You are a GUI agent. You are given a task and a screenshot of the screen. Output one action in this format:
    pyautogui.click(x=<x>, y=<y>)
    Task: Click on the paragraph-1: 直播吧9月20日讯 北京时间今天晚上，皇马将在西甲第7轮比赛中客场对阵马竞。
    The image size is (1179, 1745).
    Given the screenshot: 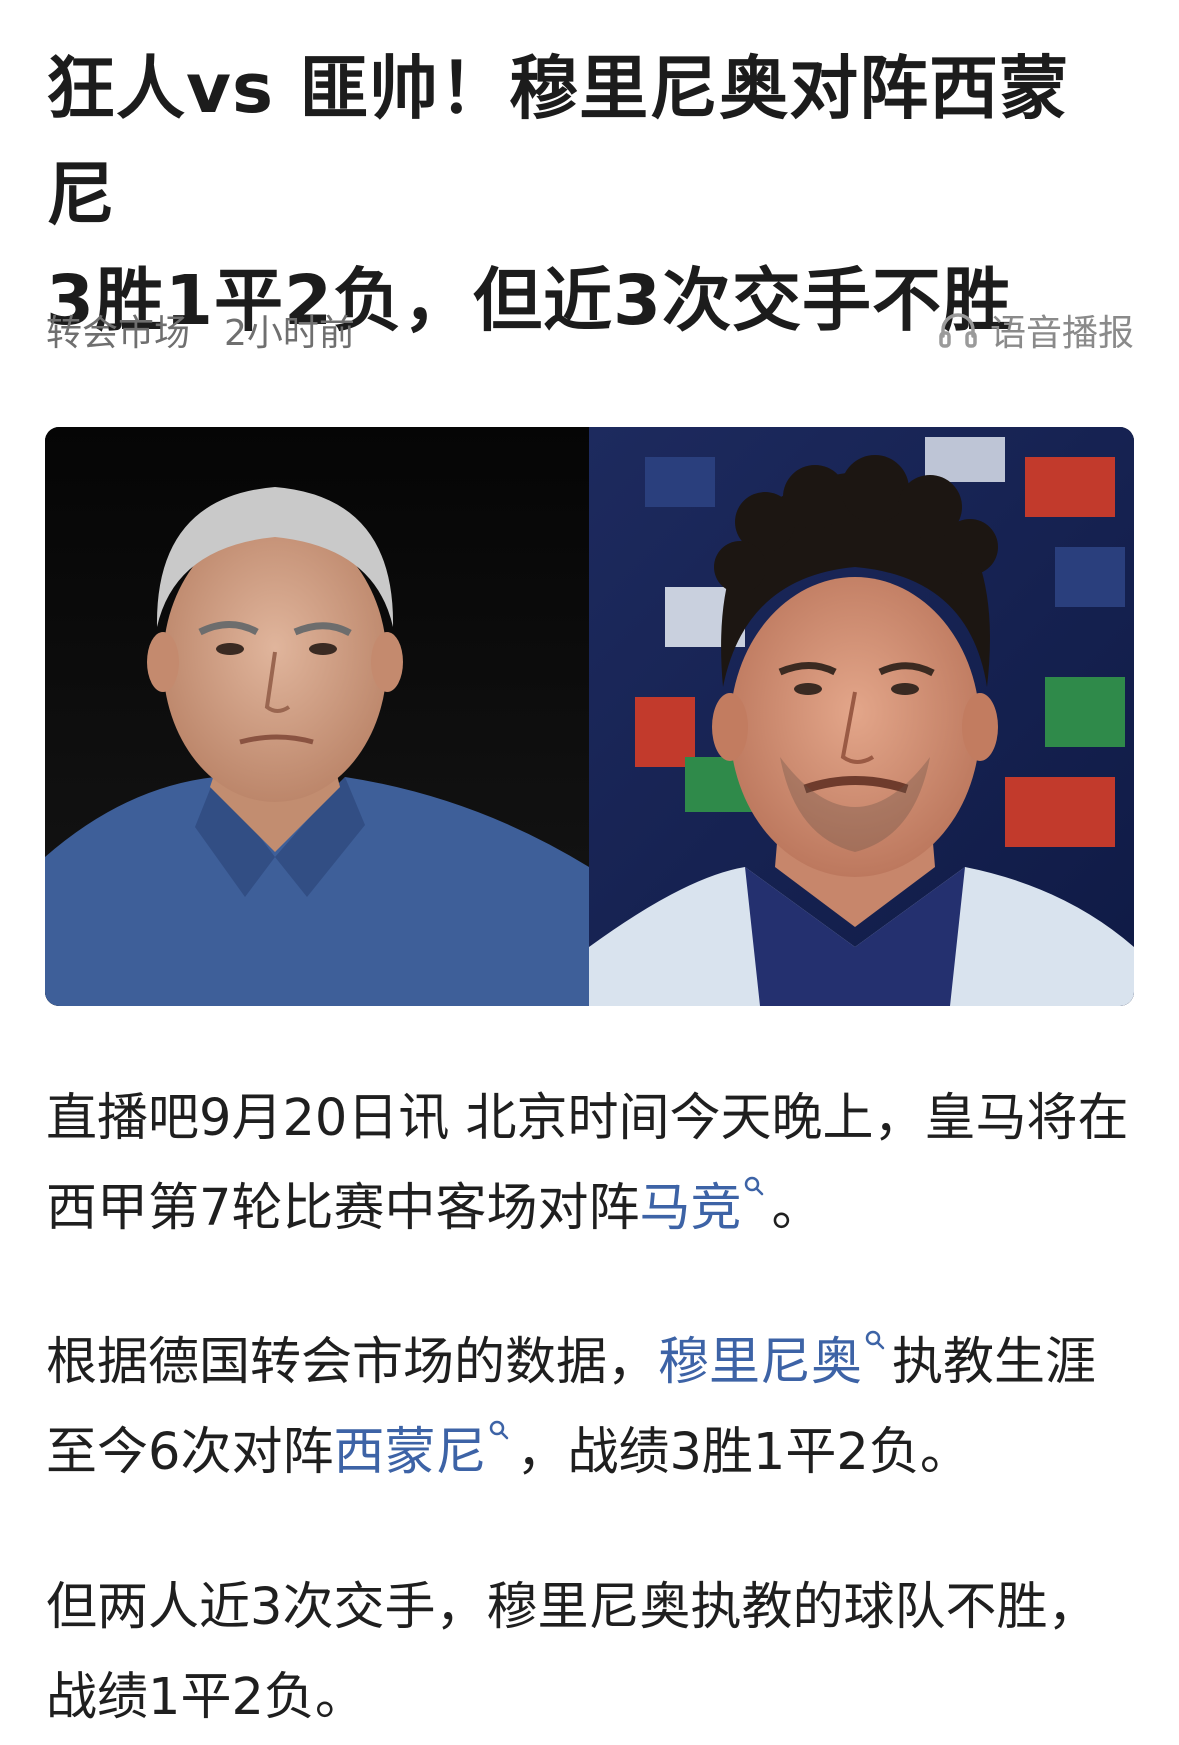 What is the action you would take?
    pyautogui.click(x=596, y=1164)
    